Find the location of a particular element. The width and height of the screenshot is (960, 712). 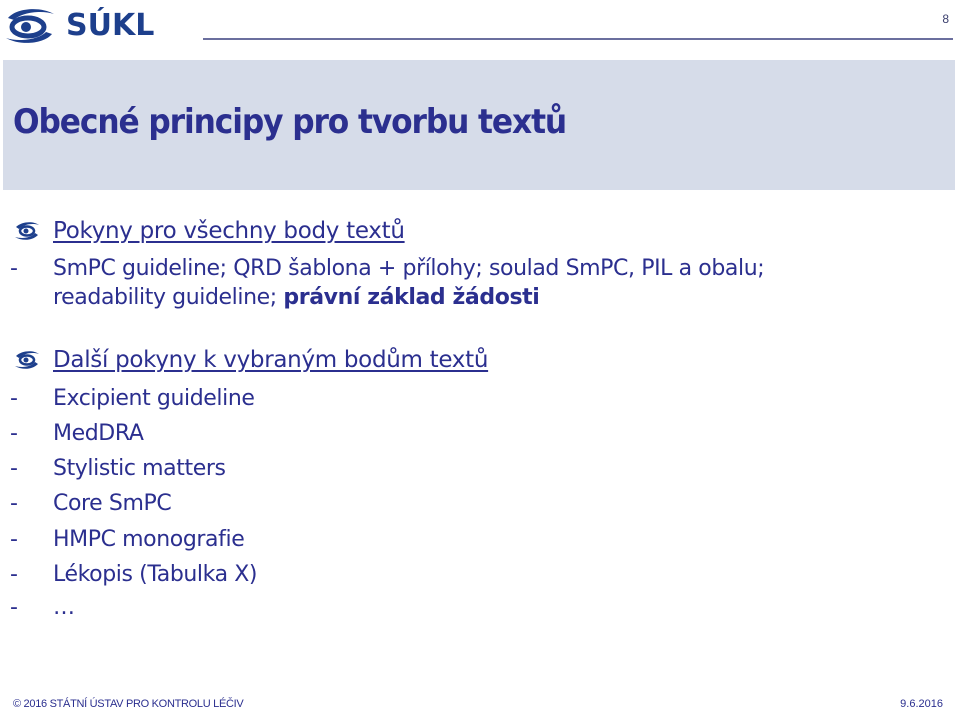

section-heading: Další pokyny k vybraným bodům textů is located at coordinates (251, 360).